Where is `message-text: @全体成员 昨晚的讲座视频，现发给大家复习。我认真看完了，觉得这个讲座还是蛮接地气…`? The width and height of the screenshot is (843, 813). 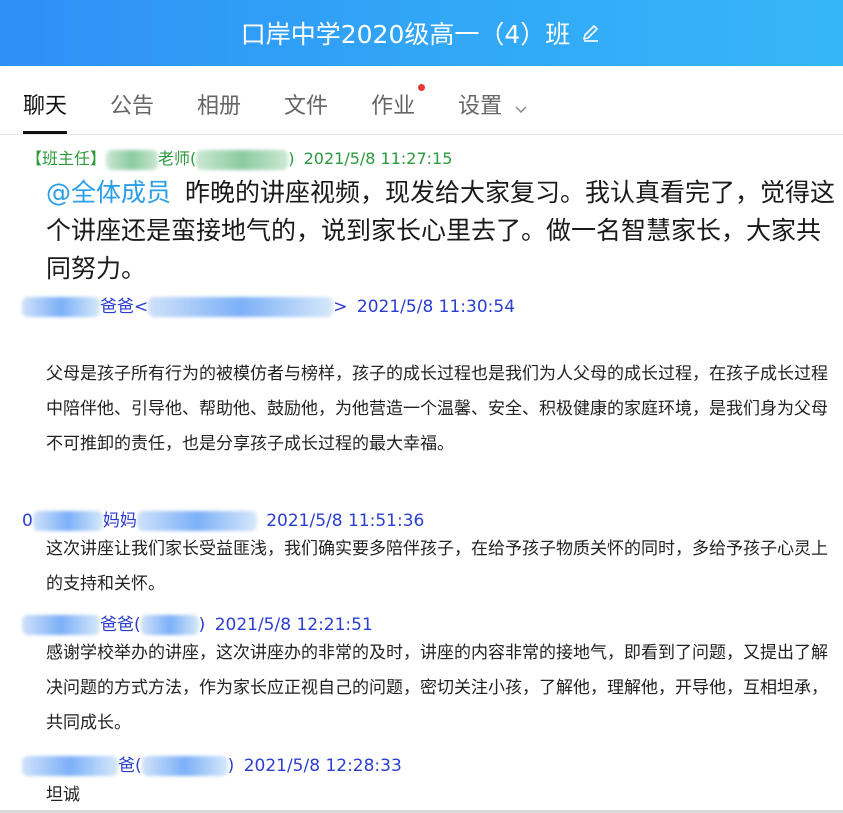 message-text: @全体成员 昨晚的讲座视频，现发给大家复习。我认真看完了，觉得这个讲座还是蛮接地气… is located at coordinates (441, 231).